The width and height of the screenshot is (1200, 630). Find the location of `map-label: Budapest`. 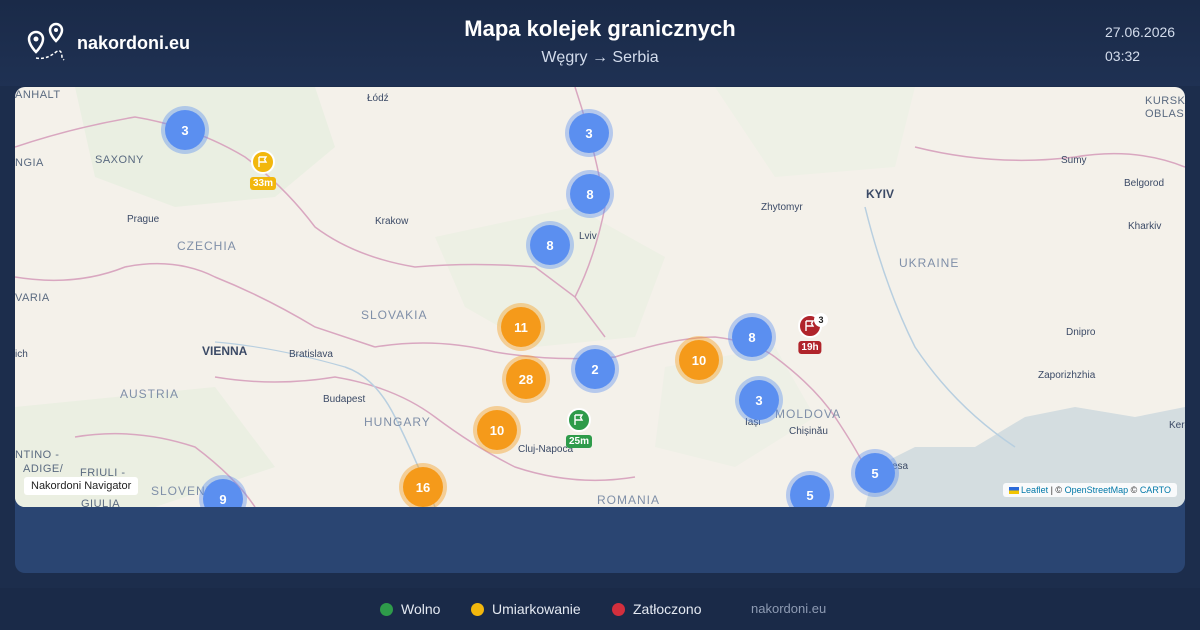

map-label: Budapest is located at coordinates (344, 399).